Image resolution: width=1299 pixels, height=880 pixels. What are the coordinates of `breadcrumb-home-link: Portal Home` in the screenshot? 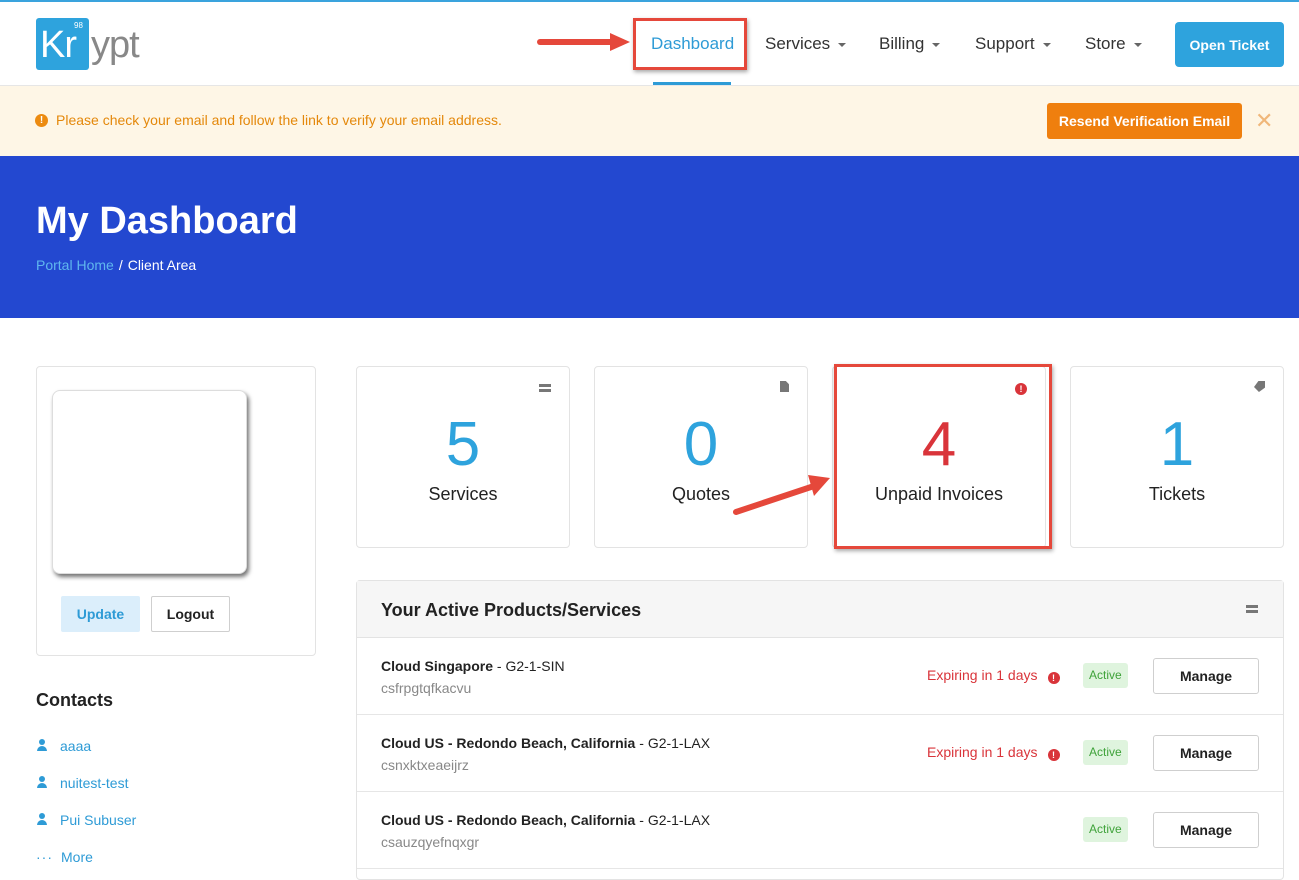 It's located at (75, 265).